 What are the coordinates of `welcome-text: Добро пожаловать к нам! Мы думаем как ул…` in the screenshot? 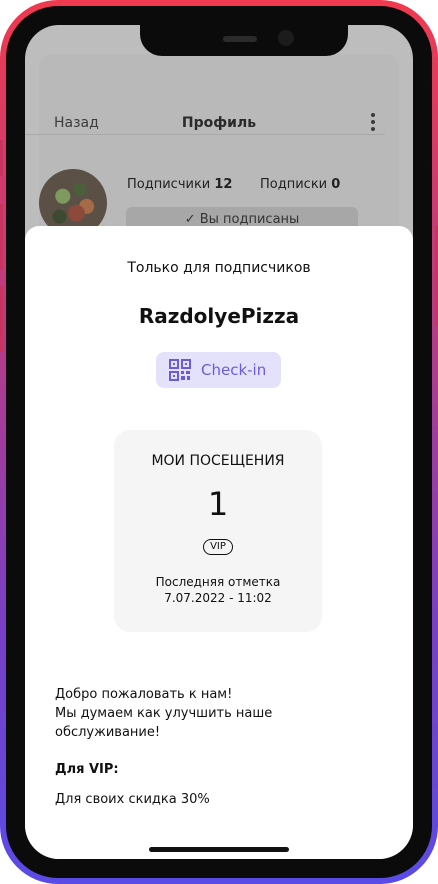 It's located at (164, 713).